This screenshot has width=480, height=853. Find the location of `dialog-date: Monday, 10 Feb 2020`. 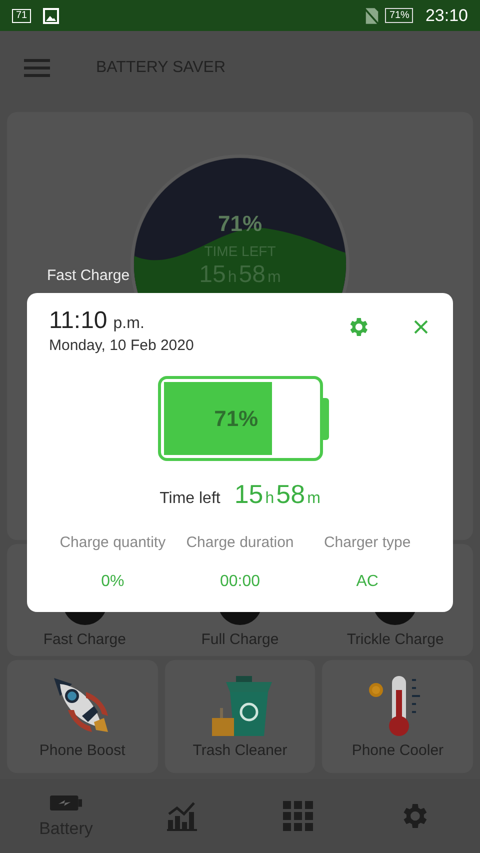

dialog-date: Monday, 10 Feb 2020 is located at coordinates (122, 345).